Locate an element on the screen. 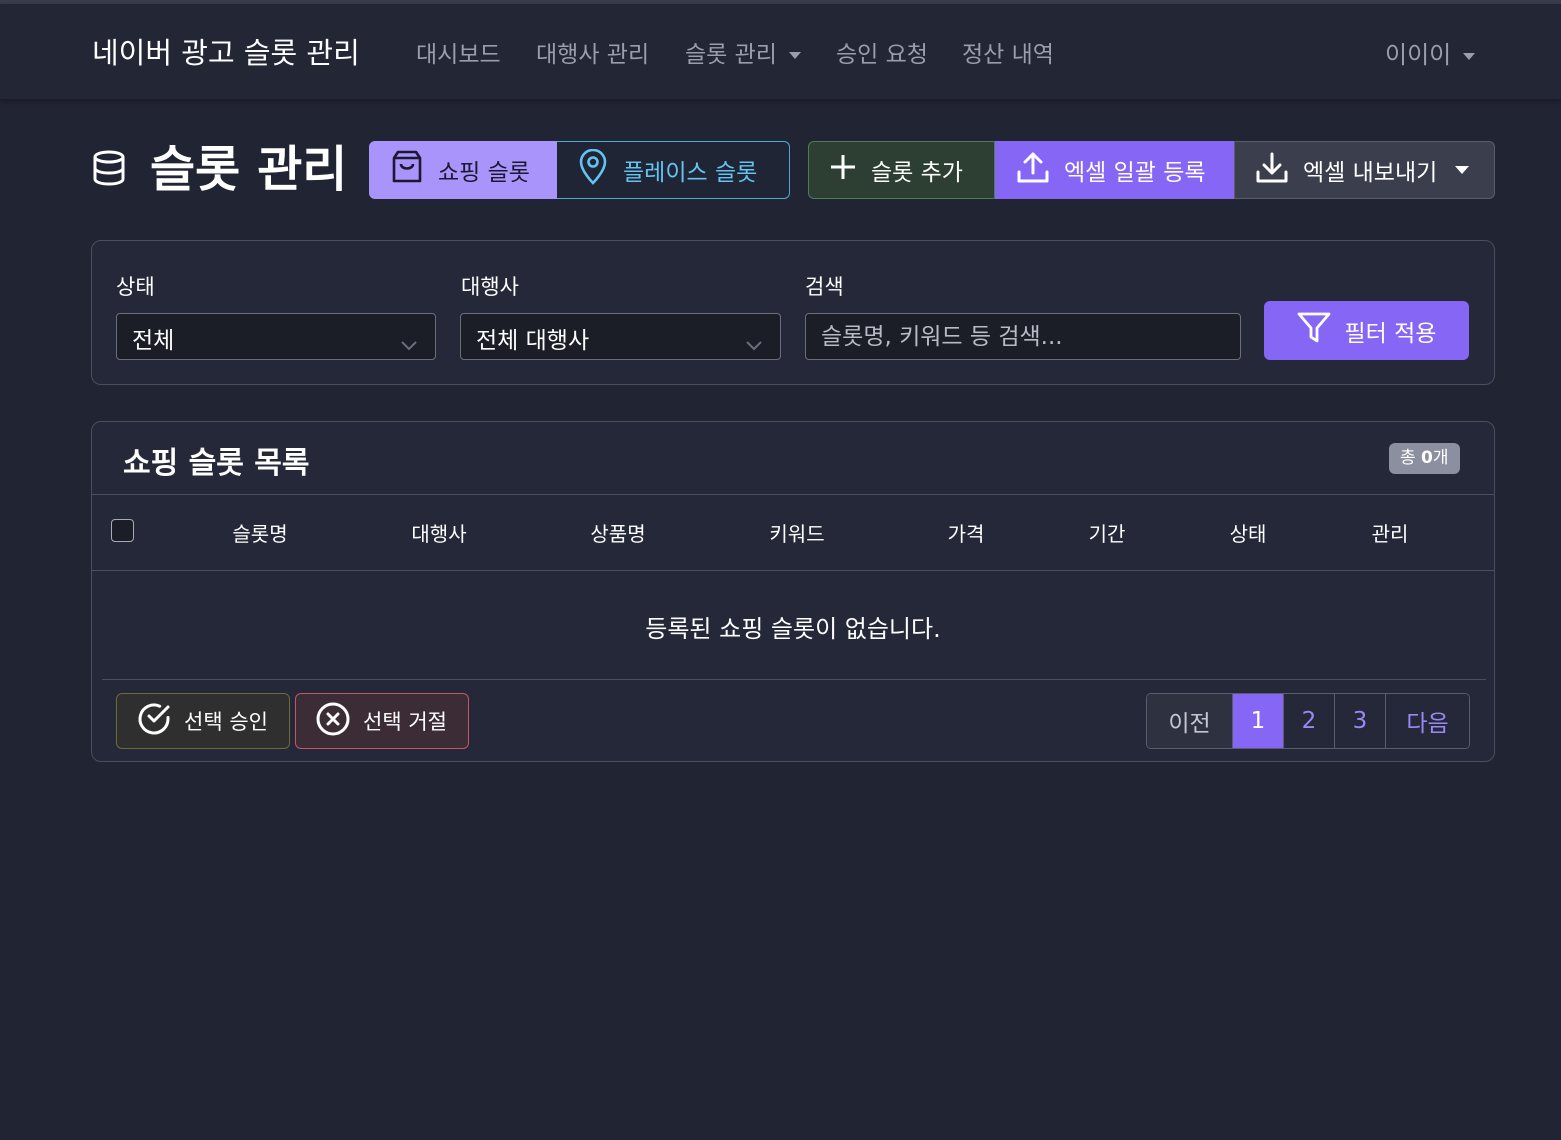 Image resolution: width=1561 pixels, height=1140 pixels. apply-filter-button: 필터 적용 is located at coordinates (1366, 330).